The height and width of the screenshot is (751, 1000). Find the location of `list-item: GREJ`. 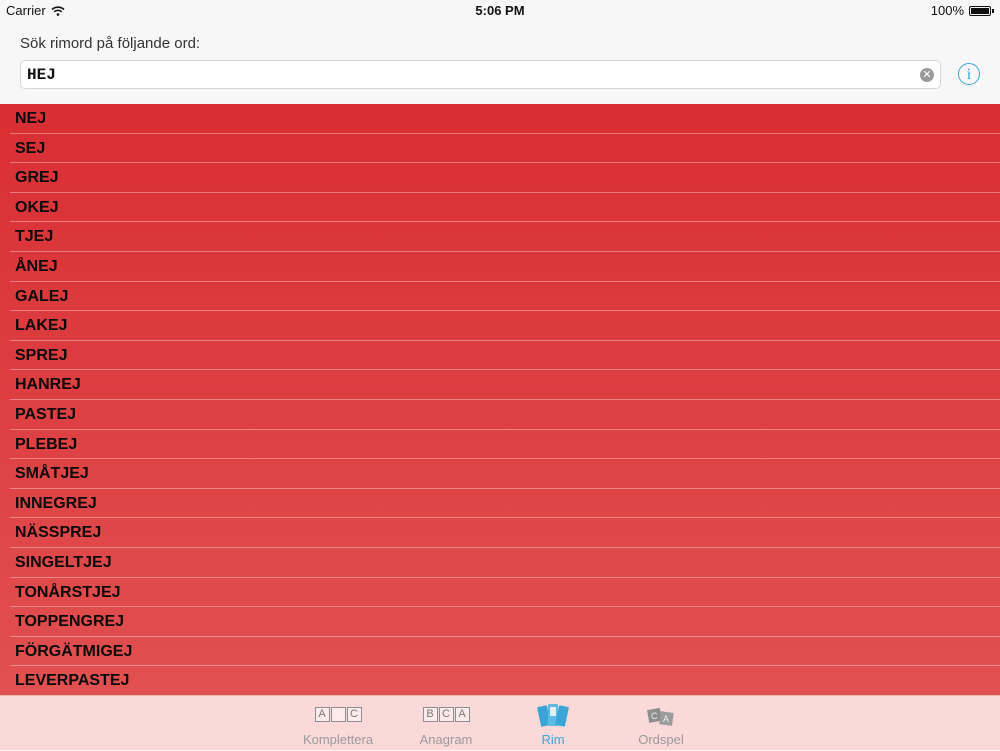

list-item: GREJ is located at coordinates (505, 178).